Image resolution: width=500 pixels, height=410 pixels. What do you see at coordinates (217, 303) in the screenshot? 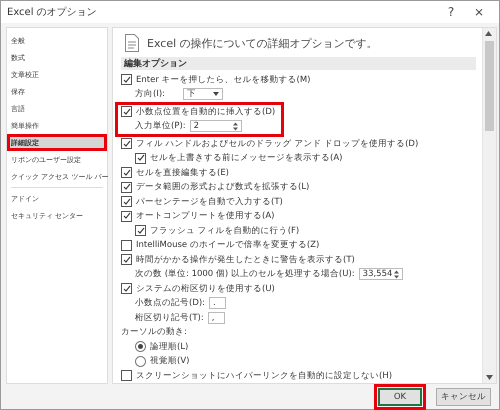
I see `input-field: .` at bounding box center [217, 303].